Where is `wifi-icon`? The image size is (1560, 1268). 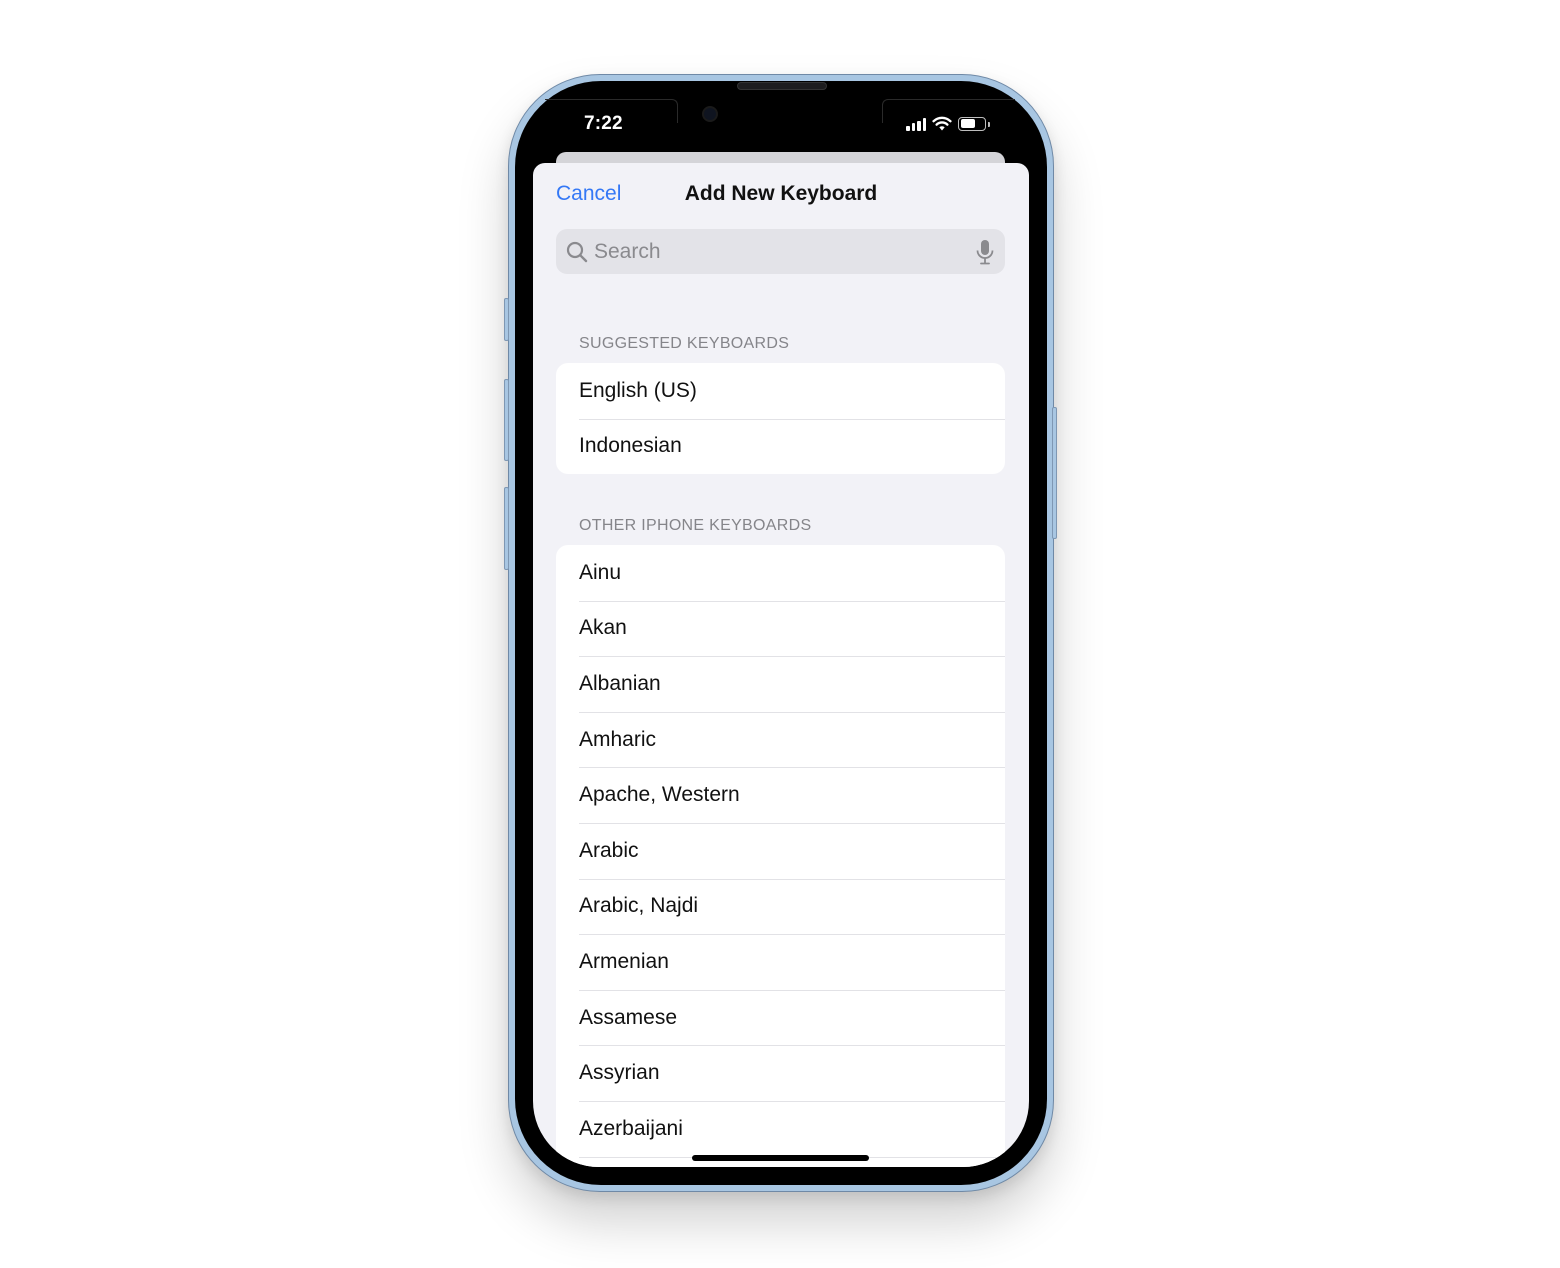 wifi-icon is located at coordinates (942, 123).